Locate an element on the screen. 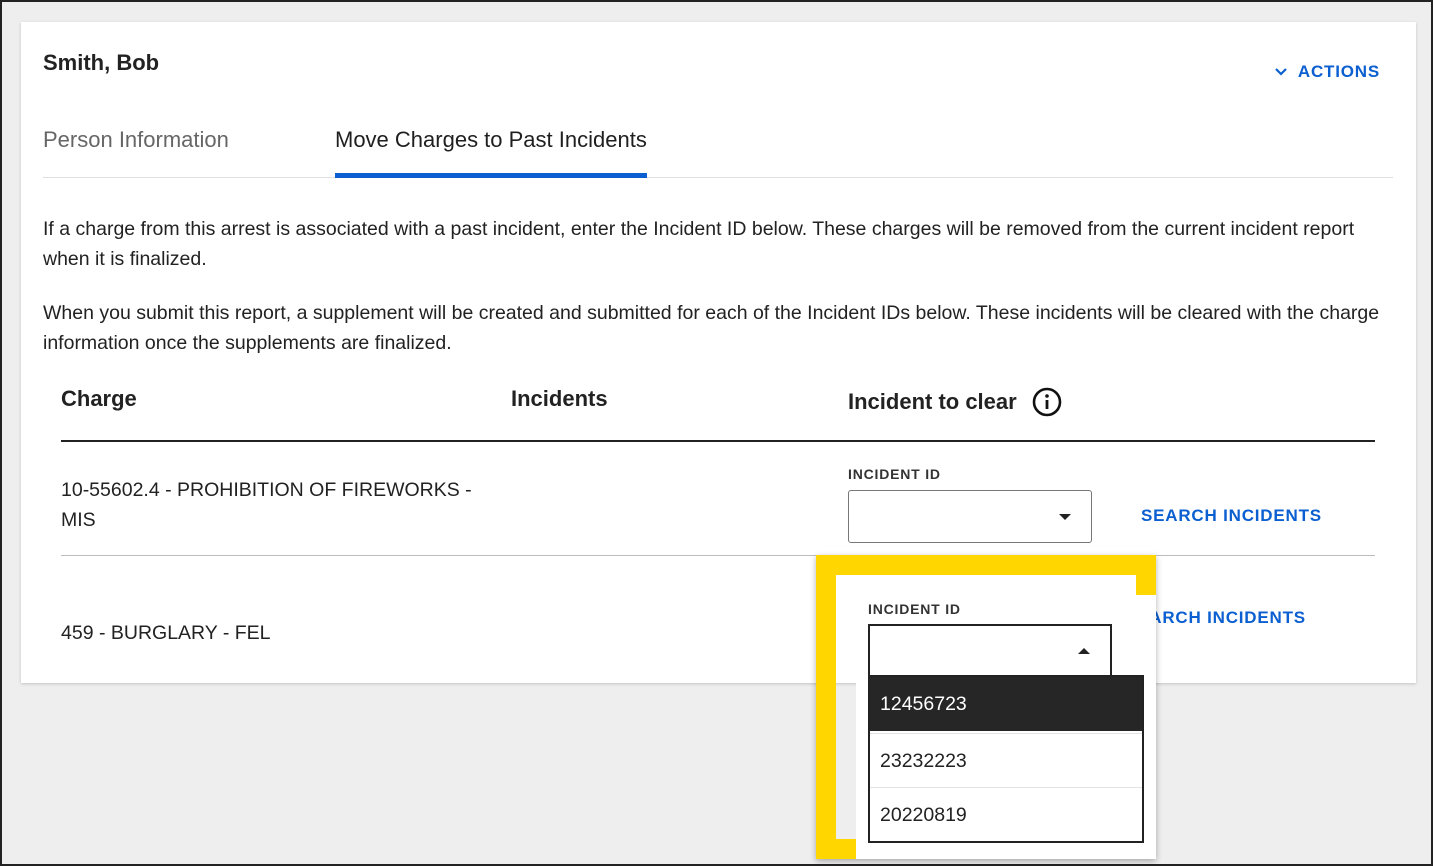 The height and width of the screenshot is (866, 1433). dropdown-option: 20220819 is located at coordinates (1006, 814).